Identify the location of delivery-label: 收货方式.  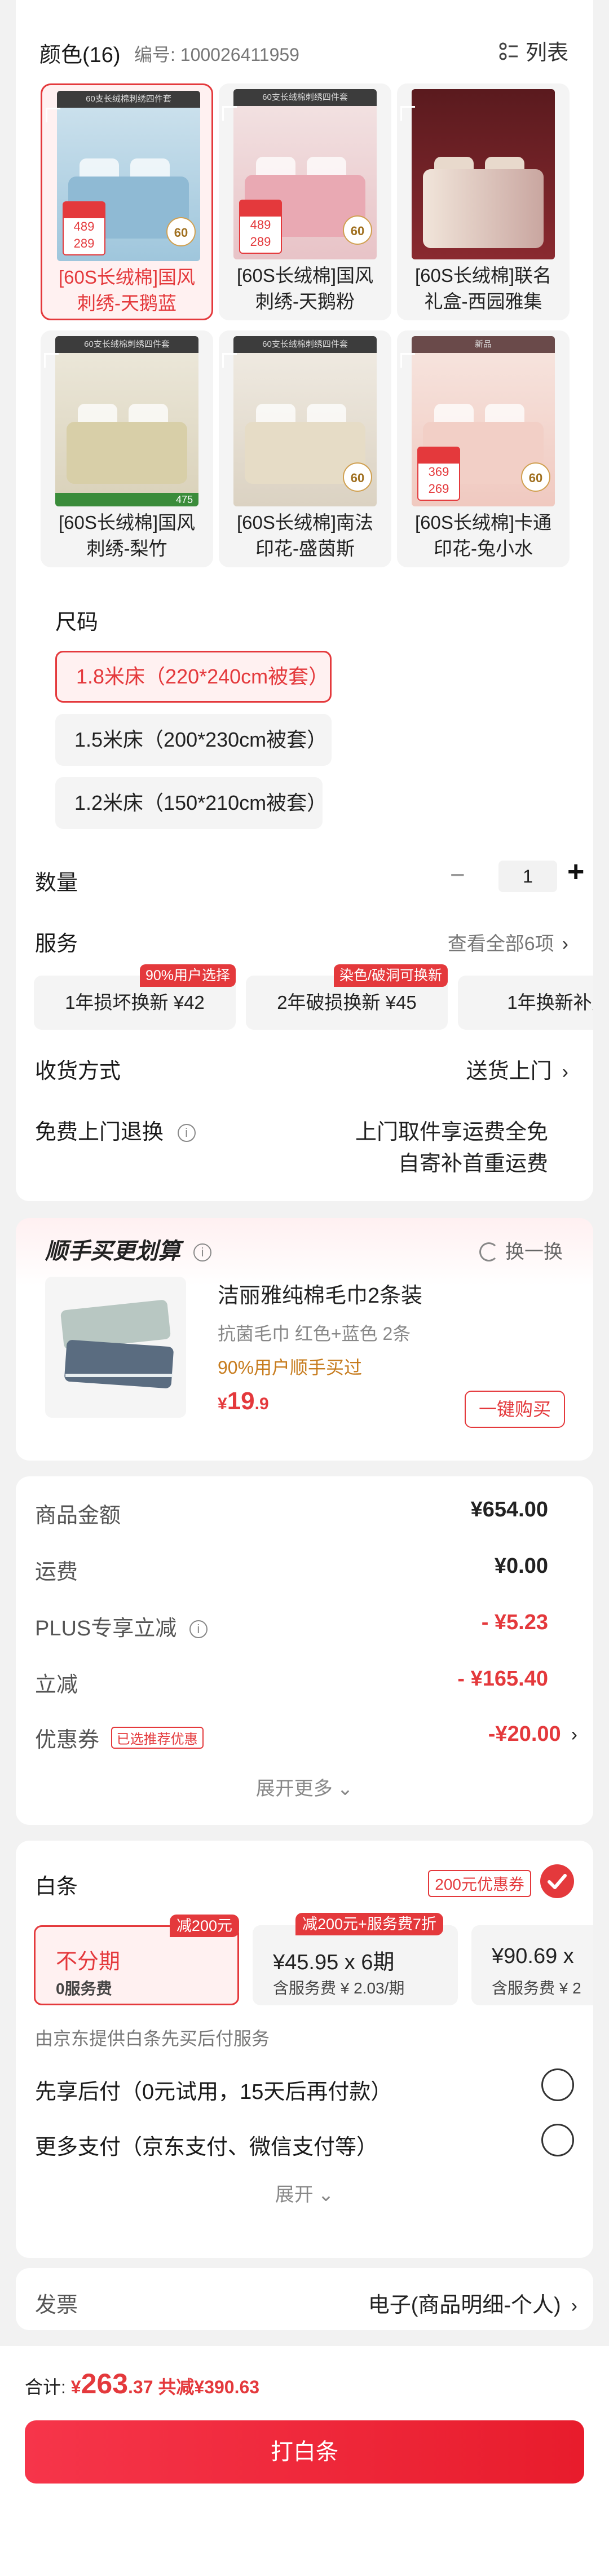
(78, 1071).